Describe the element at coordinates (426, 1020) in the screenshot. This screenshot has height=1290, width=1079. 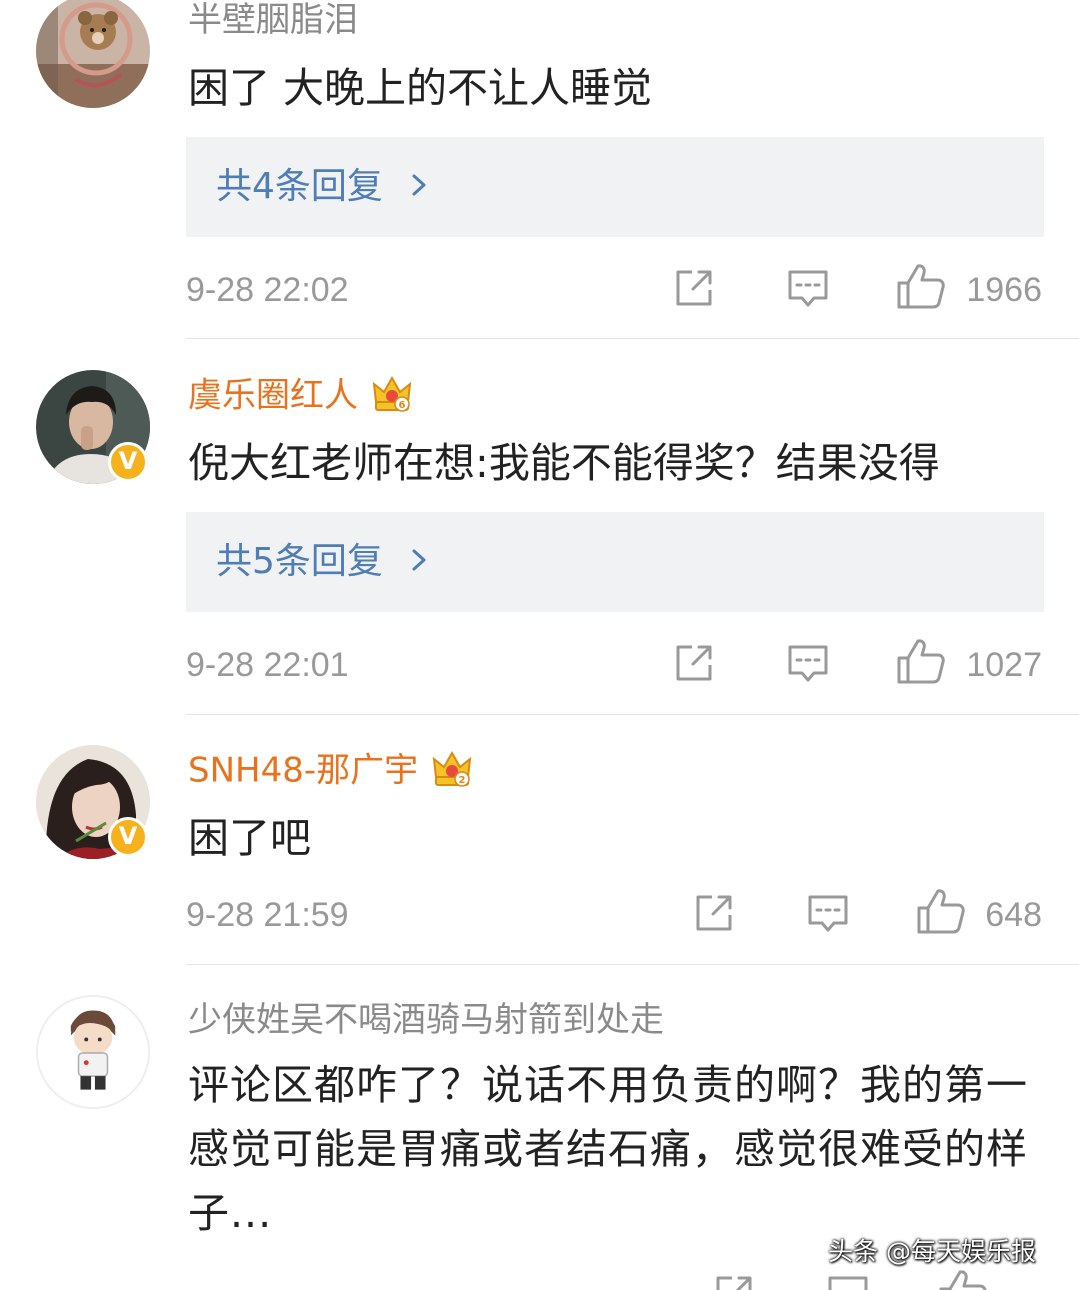
I see `username: 少侠姓吴不喝酒骑马射箭到处走` at that location.